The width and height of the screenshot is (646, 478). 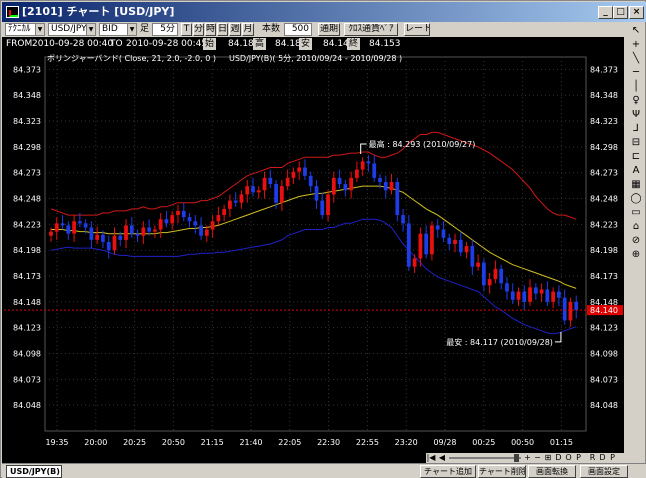 I want to click on high-annotation: 最高 : 84.293 (2010/09/27), so click(x=422, y=144).